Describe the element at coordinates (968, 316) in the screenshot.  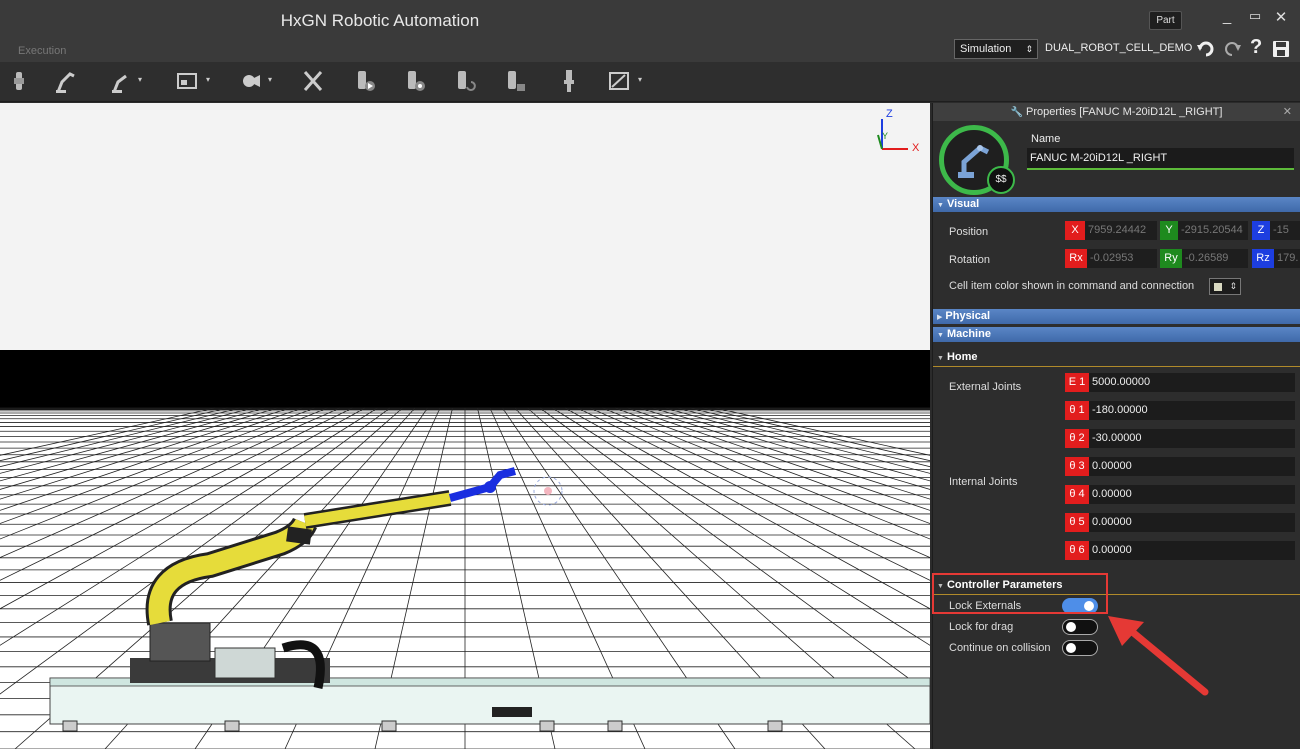
I see `section-physical-label: Physical` at that location.